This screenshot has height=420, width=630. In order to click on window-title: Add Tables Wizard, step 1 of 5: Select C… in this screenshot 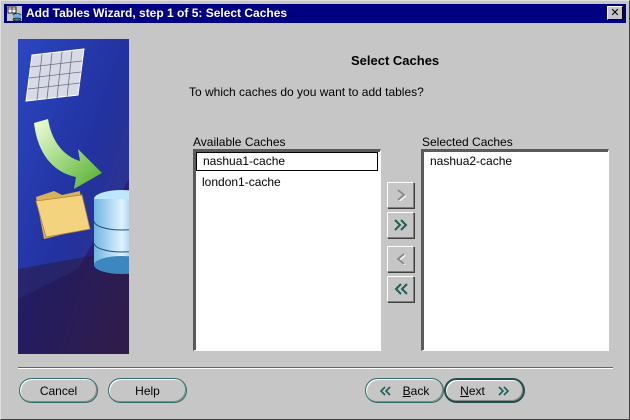, I will do `click(157, 13)`.